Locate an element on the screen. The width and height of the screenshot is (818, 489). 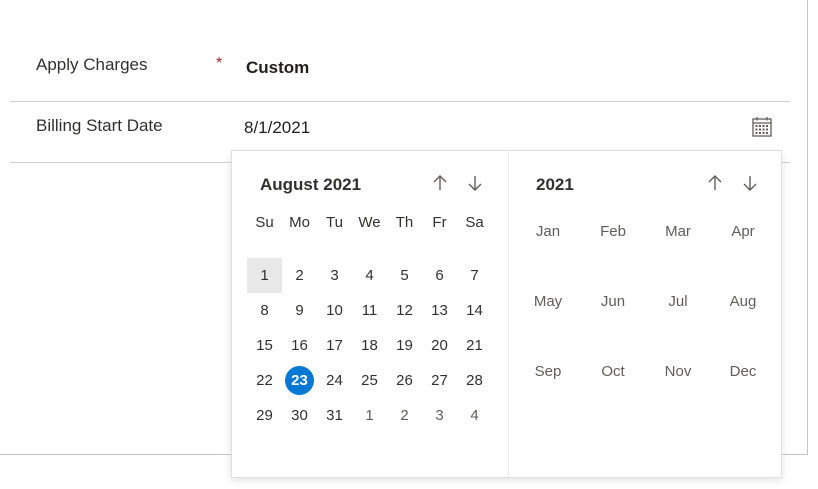
month-cell: Sep is located at coordinates (548, 372).